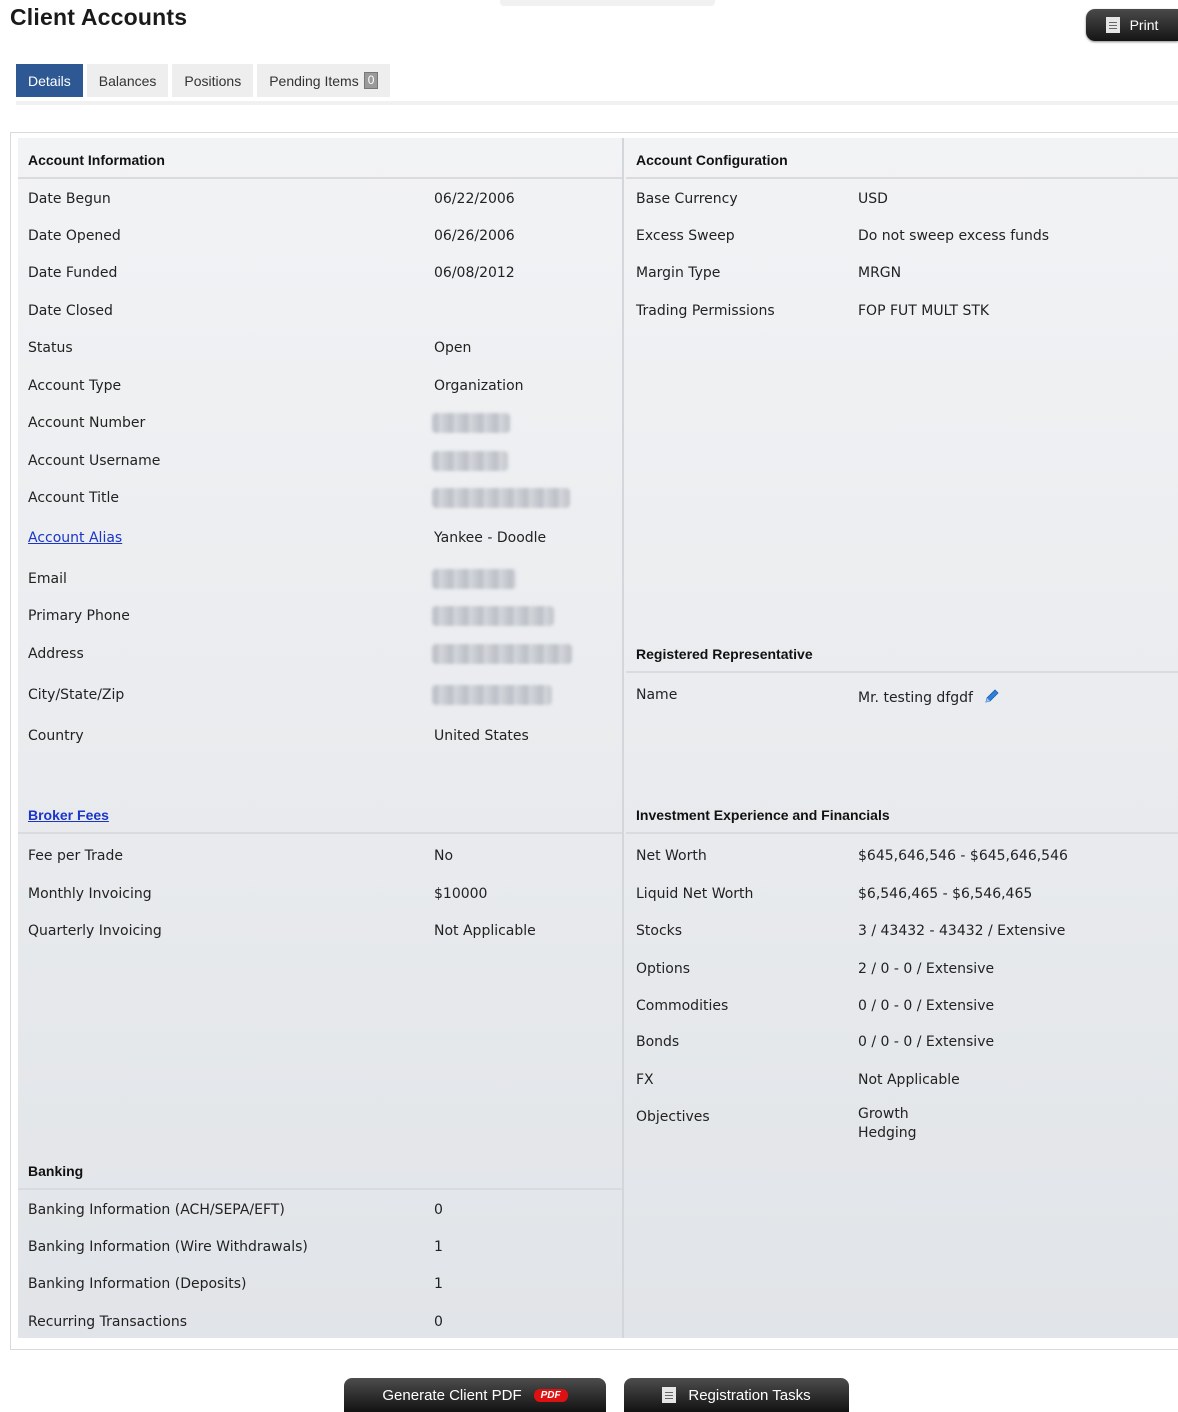 The height and width of the screenshot is (1412, 1178). I want to click on field-label: Banking Information (Deposits), so click(137, 1284).